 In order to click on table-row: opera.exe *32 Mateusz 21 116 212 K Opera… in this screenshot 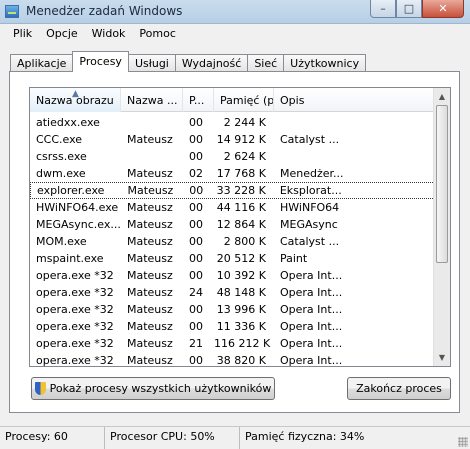, I will do `click(232, 343)`.